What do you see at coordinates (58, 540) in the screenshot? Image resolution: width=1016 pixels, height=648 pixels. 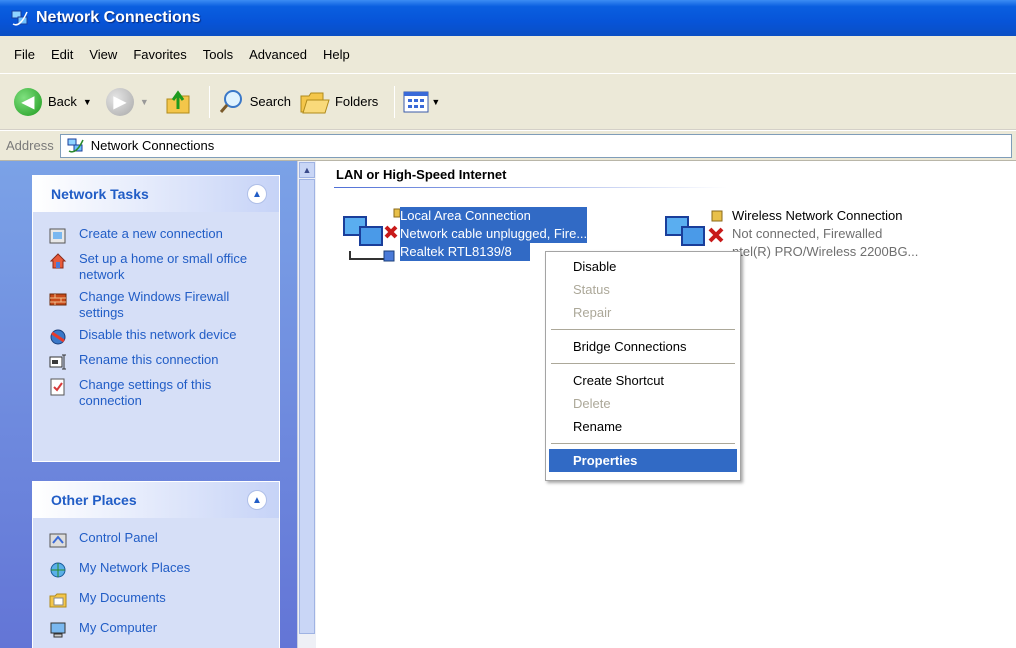 I see `control-panel-icon` at bounding box center [58, 540].